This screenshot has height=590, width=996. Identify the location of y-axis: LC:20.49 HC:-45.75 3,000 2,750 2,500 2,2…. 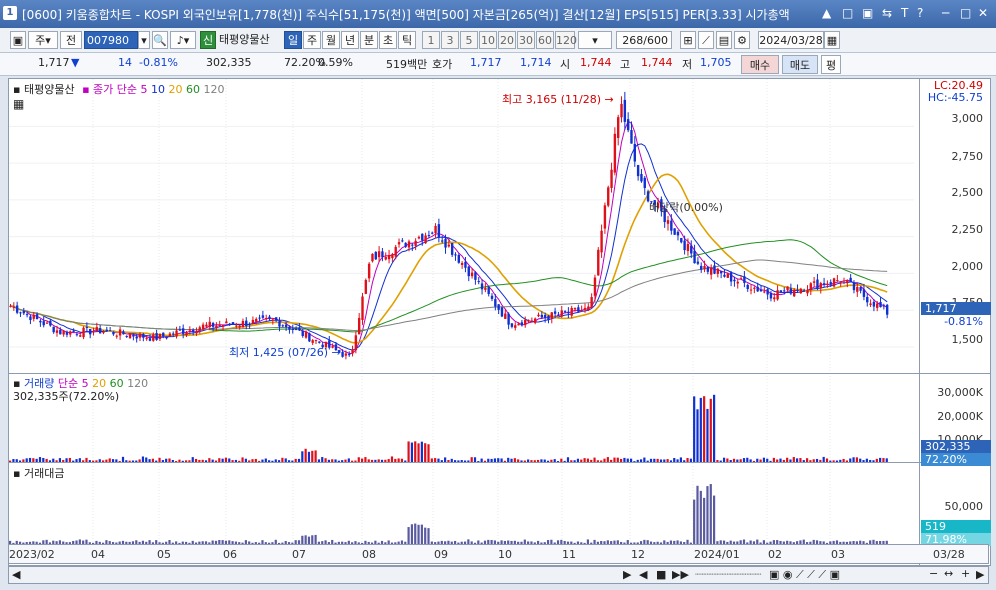
(955, 322).